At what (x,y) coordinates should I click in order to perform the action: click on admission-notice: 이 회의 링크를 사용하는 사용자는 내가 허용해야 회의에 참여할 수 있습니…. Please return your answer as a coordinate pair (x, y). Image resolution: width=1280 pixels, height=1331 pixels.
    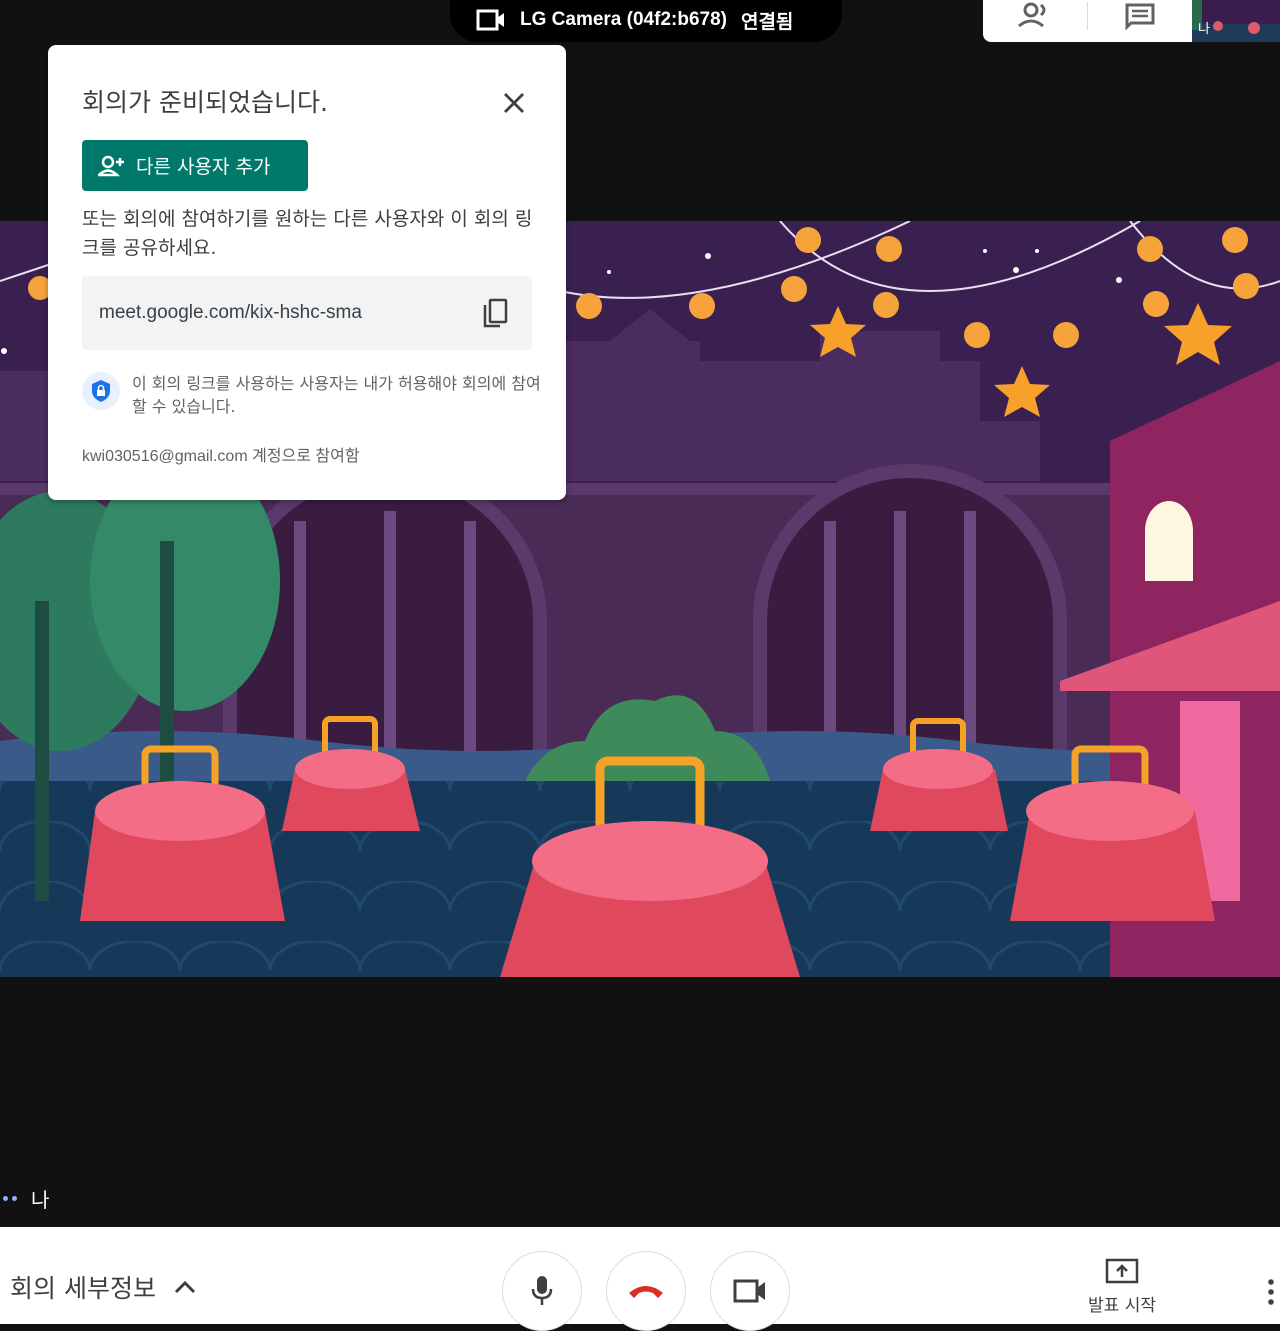
    Looking at the image, I should click on (312, 395).